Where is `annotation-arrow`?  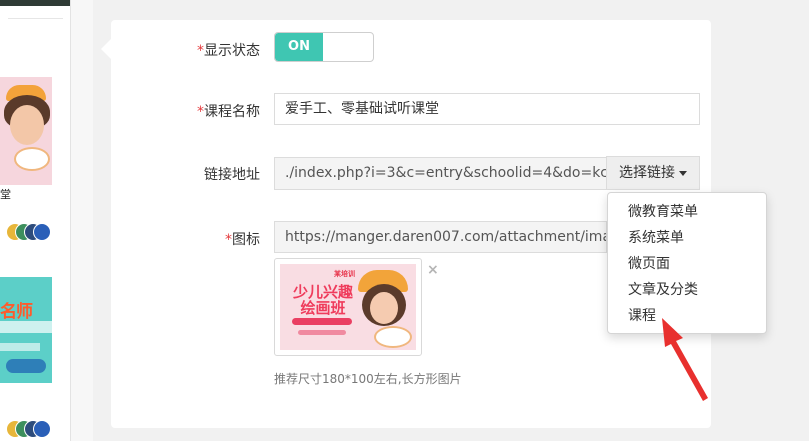
annotation-arrow is located at coordinates (685, 359).